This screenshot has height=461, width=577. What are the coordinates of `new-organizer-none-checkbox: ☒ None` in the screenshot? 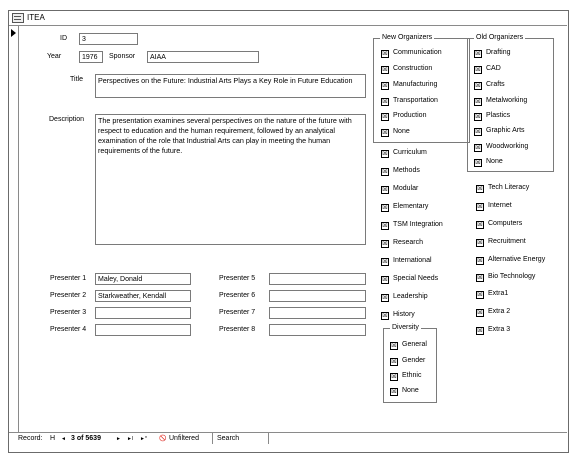 It's located at (395, 132).